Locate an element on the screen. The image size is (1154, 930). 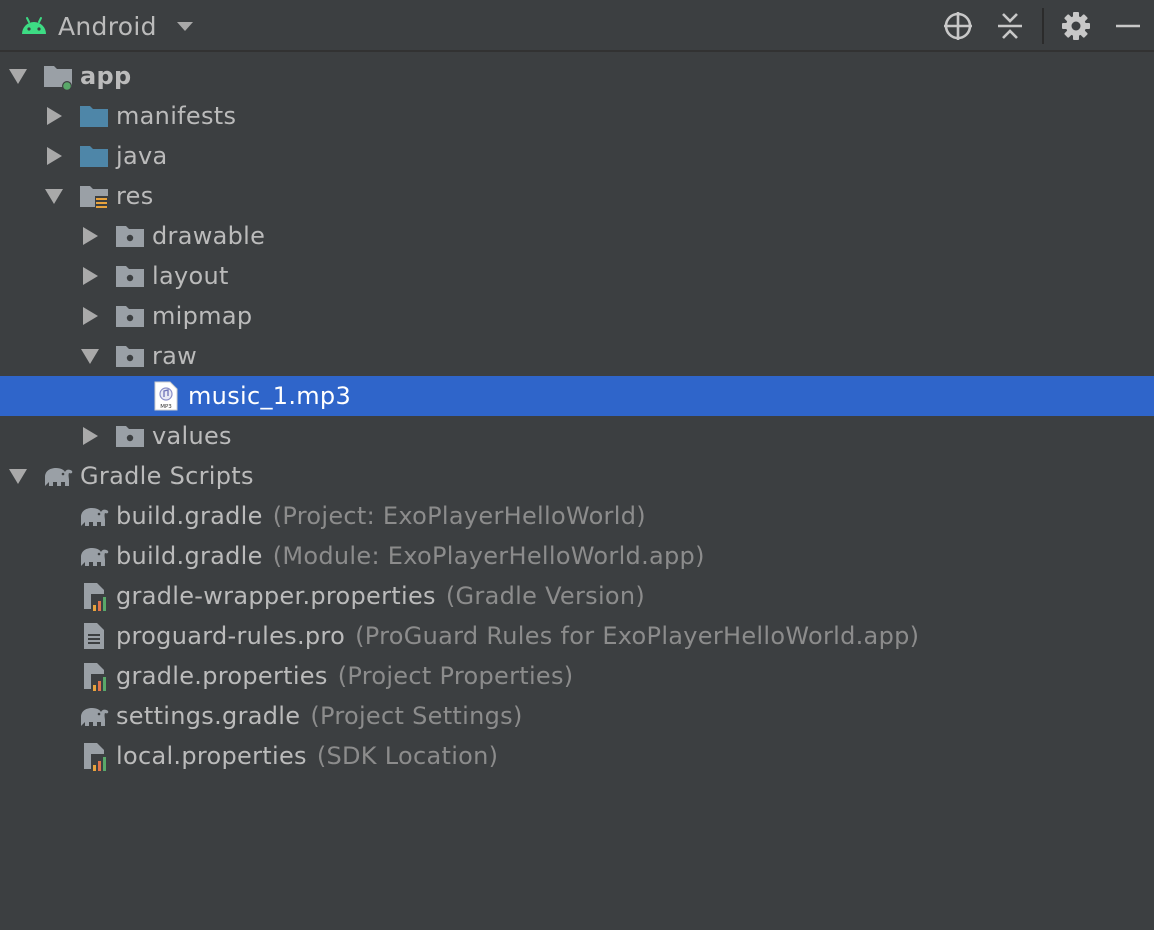
tree-node-label: Gradle Scripts is located at coordinates (167, 476).